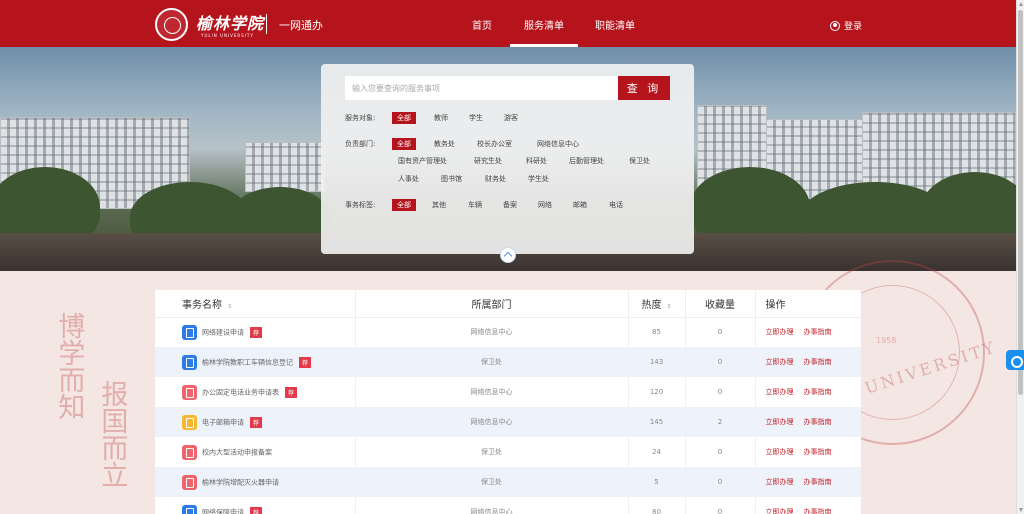  What do you see at coordinates (511, 118) in the screenshot?
I see `audience-chip-visitor: 游客` at bounding box center [511, 118].